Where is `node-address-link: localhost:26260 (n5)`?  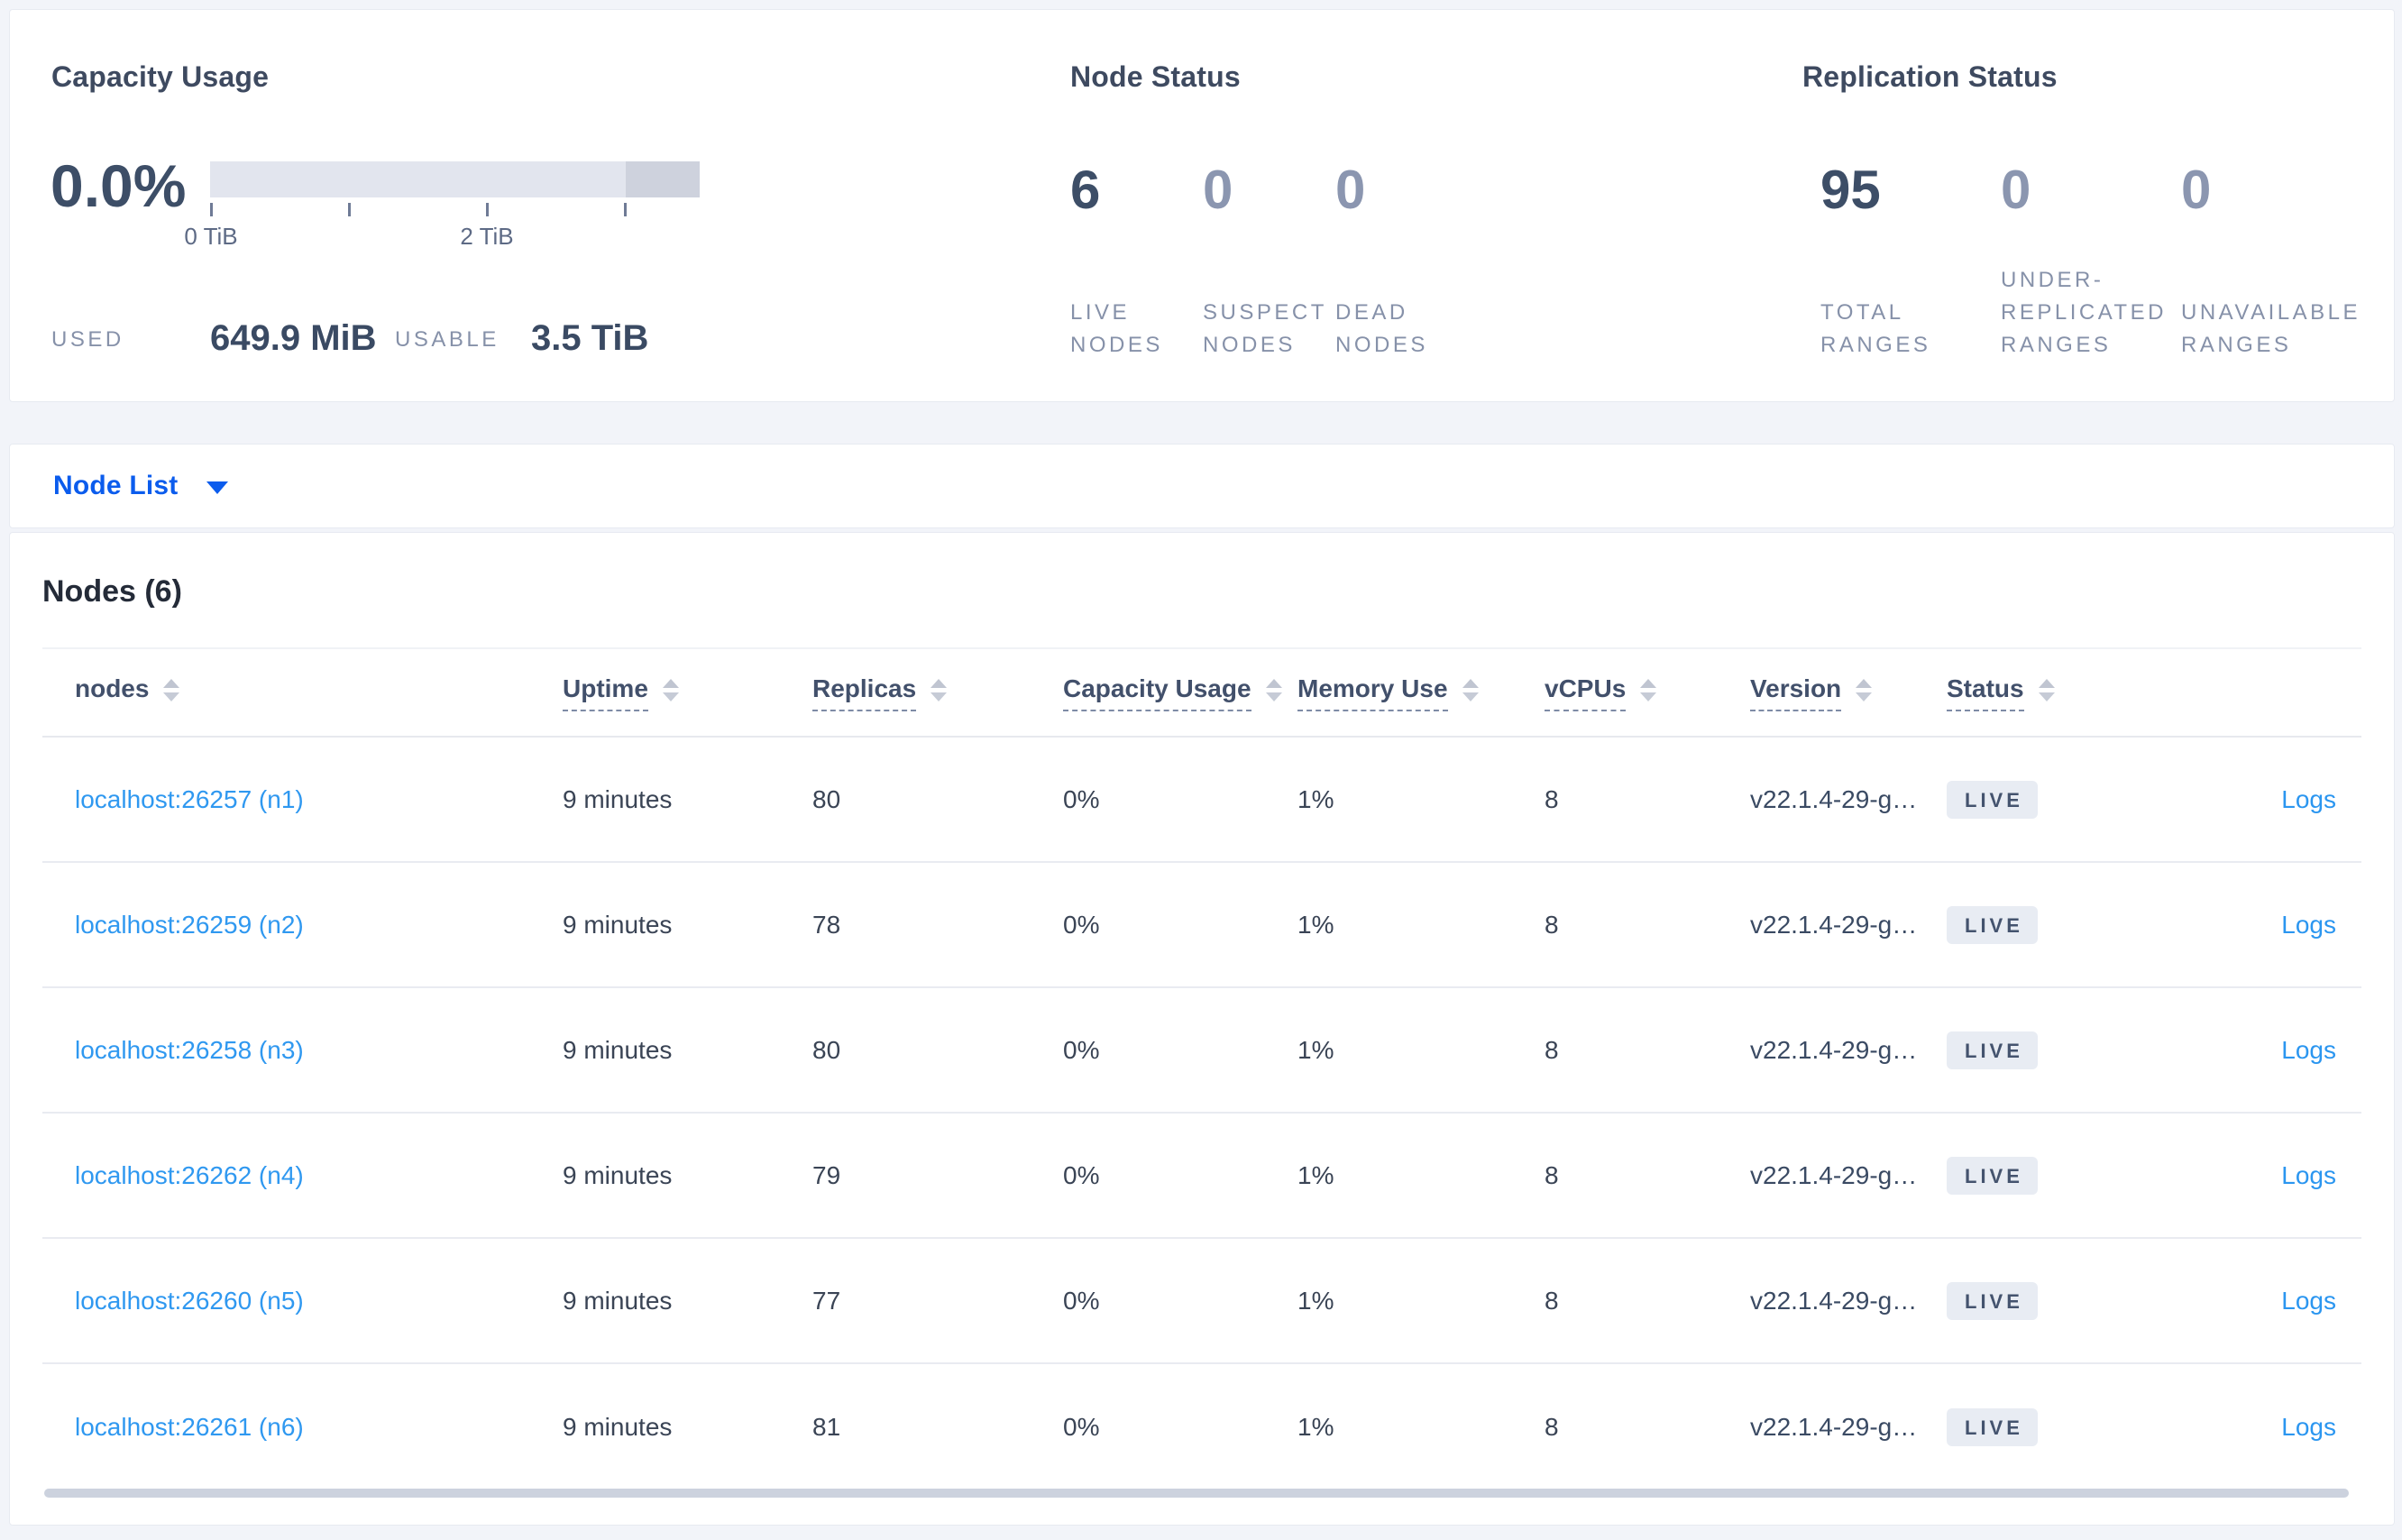
node-address-link: localhost:26260 (n5) is located at coordinates (189, 1301).